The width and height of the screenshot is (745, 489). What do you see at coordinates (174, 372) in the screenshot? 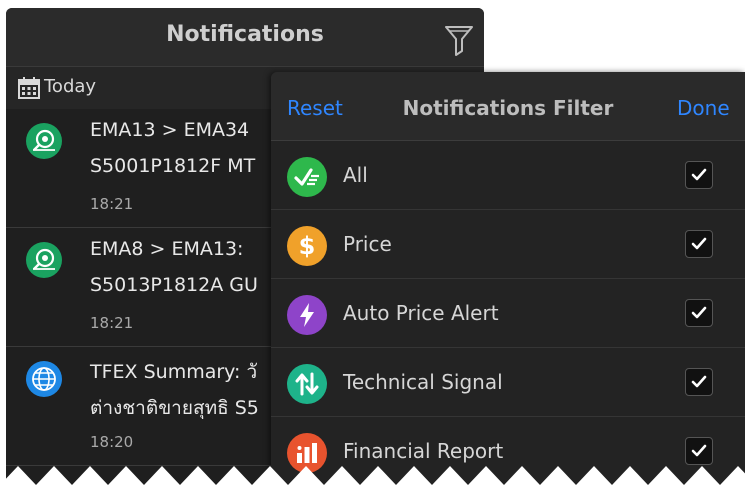
I see `notification-title: TFEX Summary: วั` at bounding box center [174, 372].